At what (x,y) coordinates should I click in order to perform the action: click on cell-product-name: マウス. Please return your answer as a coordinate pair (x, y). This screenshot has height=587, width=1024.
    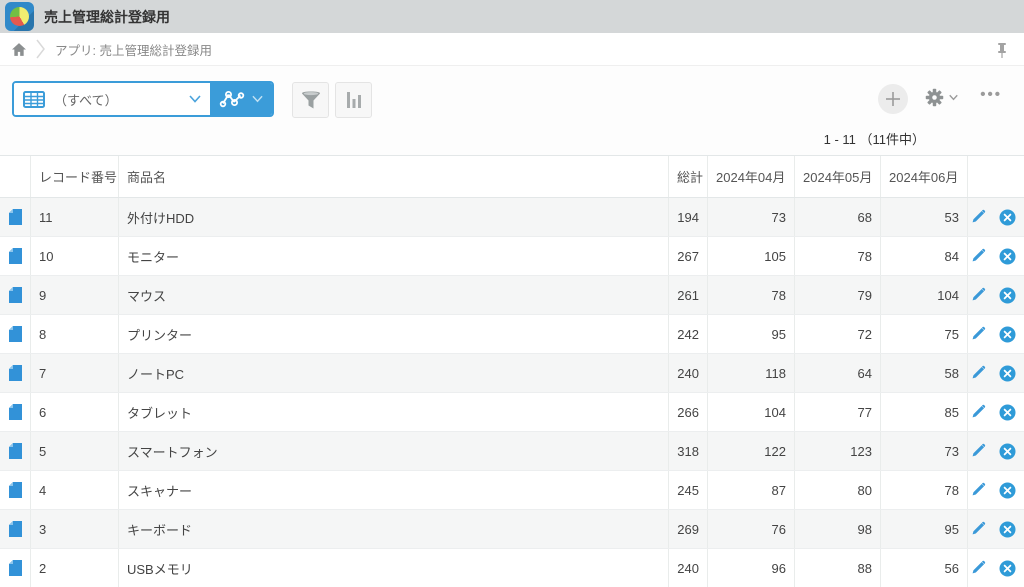
    Looking at the image, I should click on (393, 295).